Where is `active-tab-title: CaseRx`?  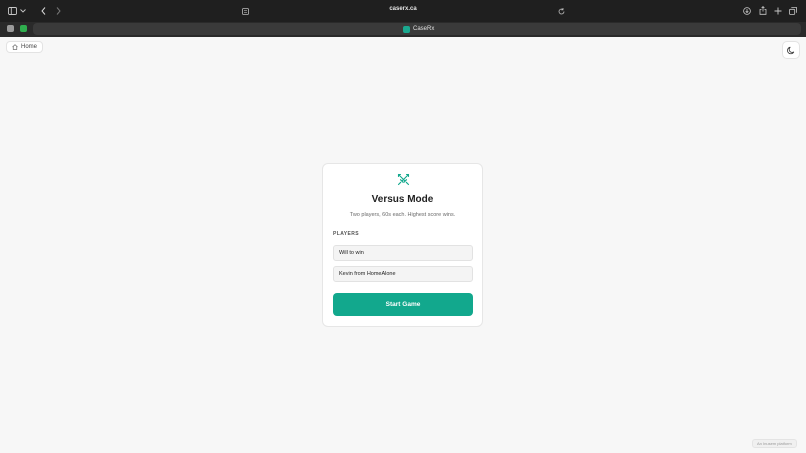
active-tab-title: CaseRx is located at coordinates (418, 29).